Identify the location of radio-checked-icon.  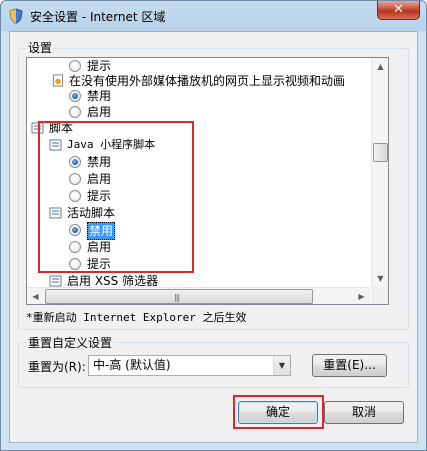
(75, 96).